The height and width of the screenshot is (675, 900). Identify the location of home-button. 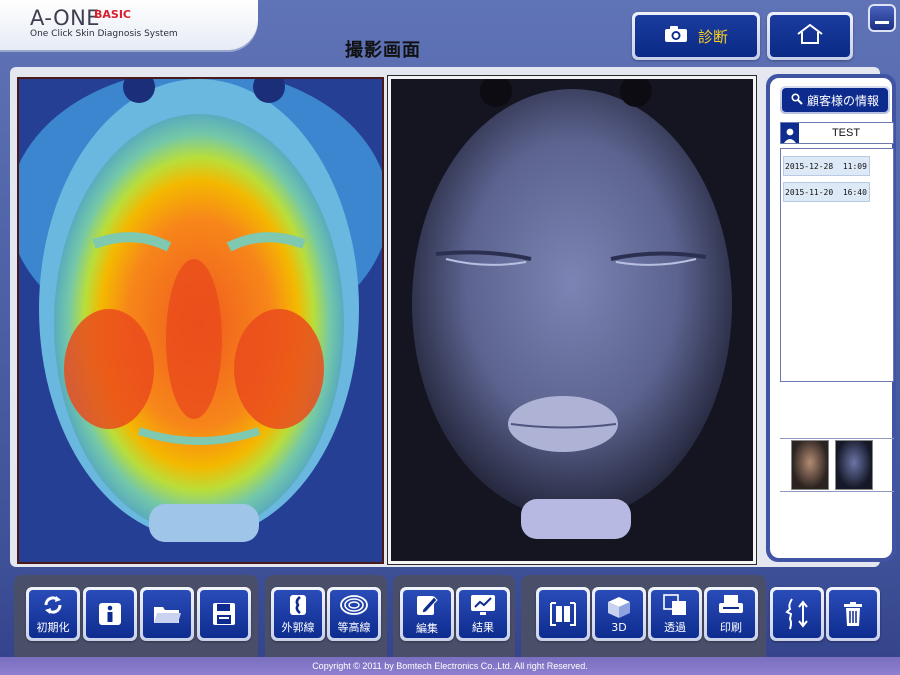
(810, 36).